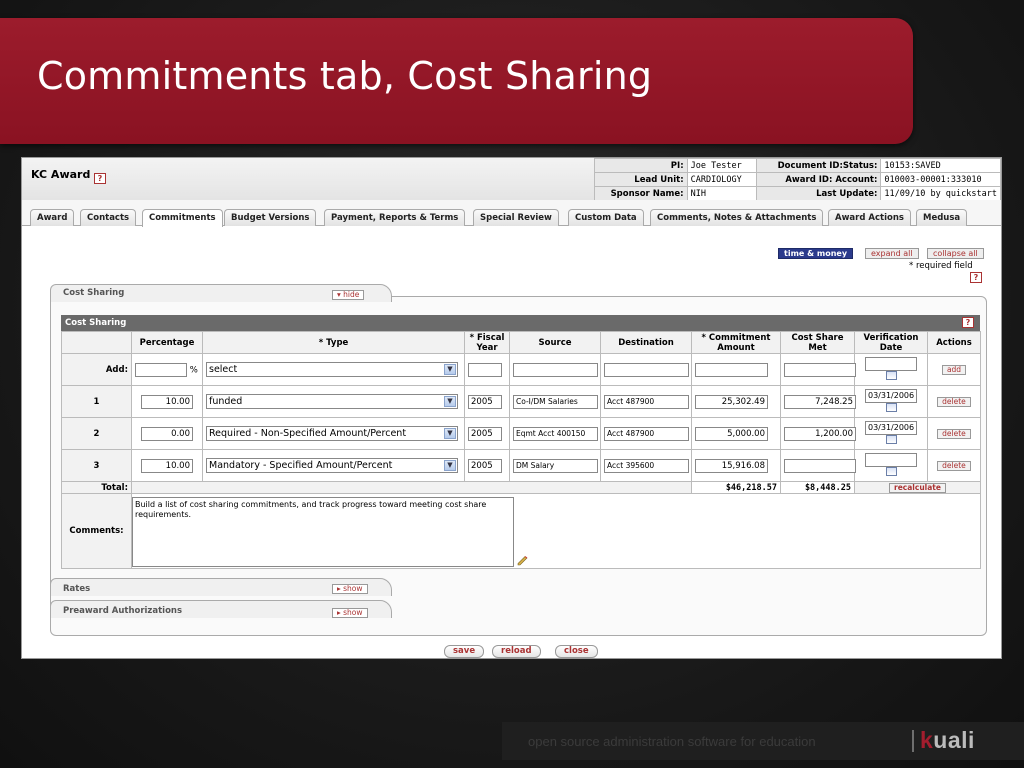 This screenshot has width=1024, height=768. What do you see at coordinates (606, 217) in the screenshot?
I see `tab-custom-data: Custom Data` at bounding box center [606, 217].